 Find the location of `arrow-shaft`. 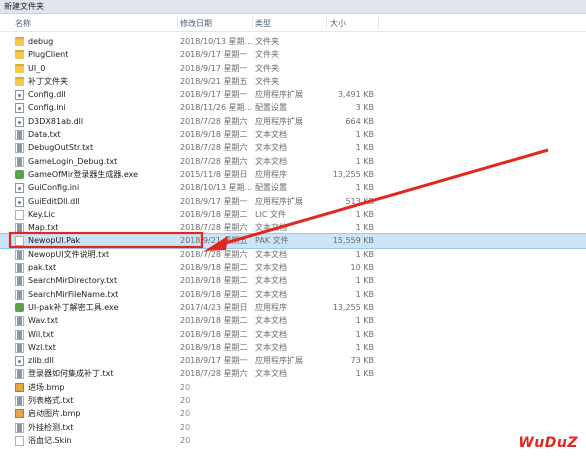

arrow-shaft is located at coordinates (381, 198).